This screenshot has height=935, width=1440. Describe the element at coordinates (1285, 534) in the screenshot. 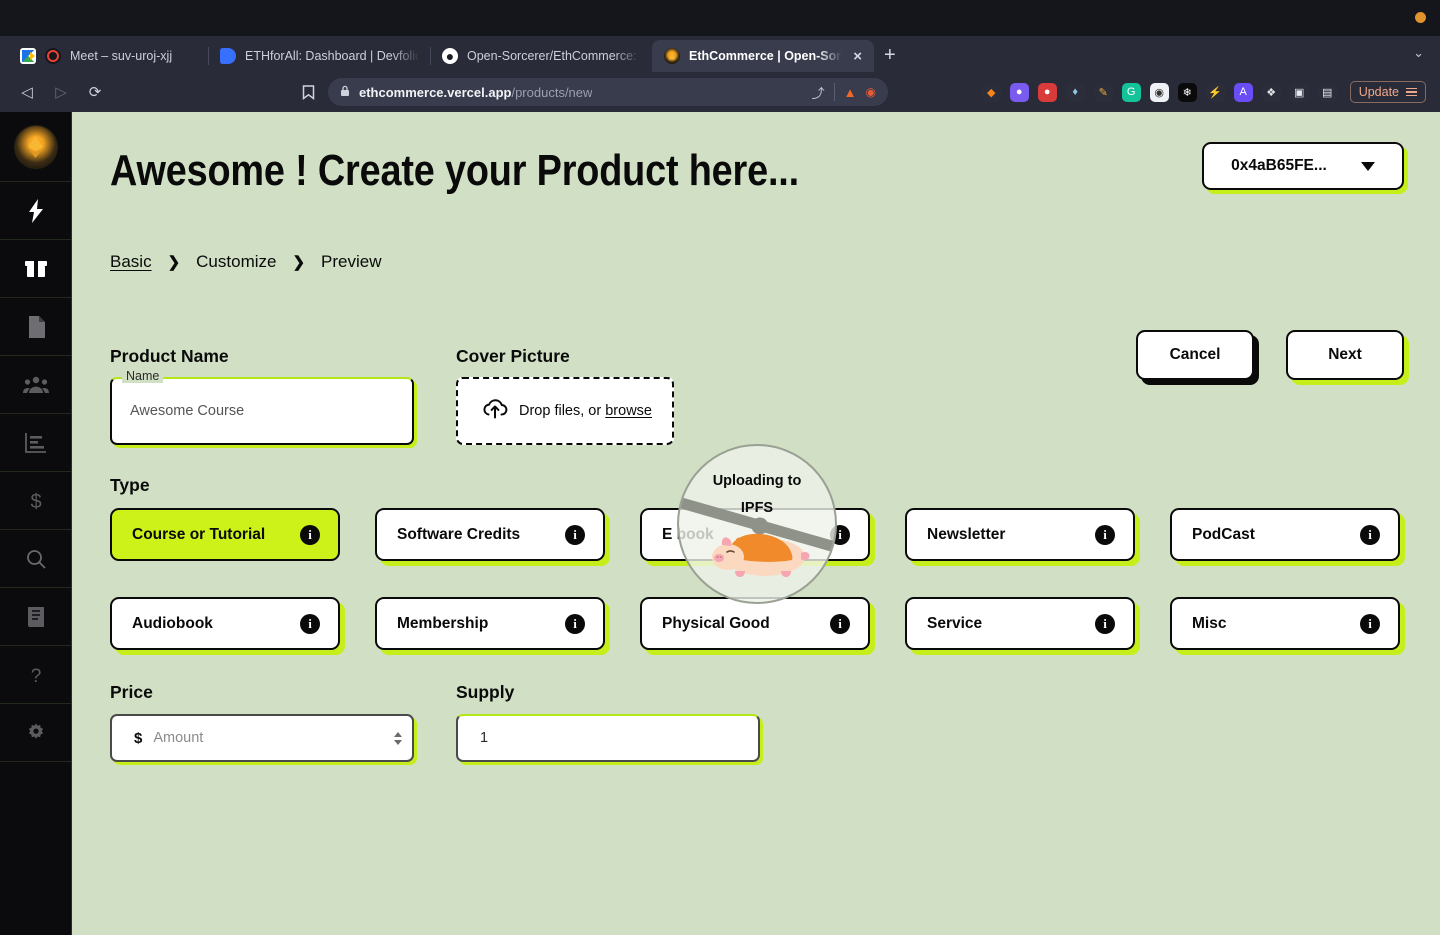

I see `type-option-podcast: PodCast i` at that location.